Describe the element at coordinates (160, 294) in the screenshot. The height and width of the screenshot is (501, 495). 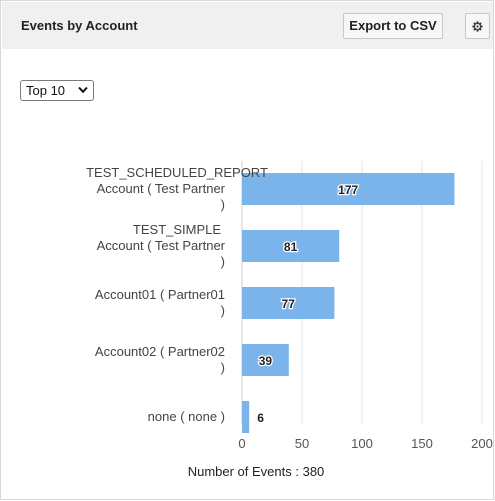
I see `category-label: Account01 ( Partner01` at that location.